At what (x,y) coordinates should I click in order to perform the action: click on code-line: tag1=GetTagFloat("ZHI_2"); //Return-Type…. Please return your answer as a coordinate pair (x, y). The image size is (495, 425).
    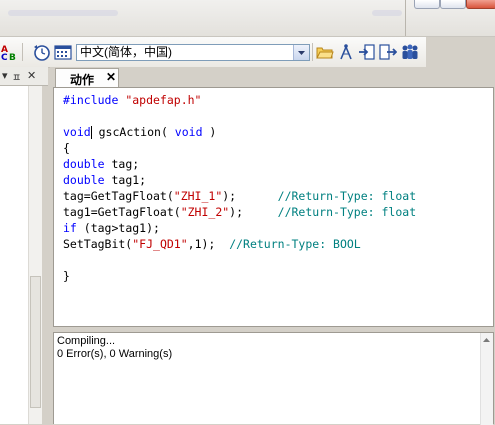
    Looking at the image, I should click on (239, 212).